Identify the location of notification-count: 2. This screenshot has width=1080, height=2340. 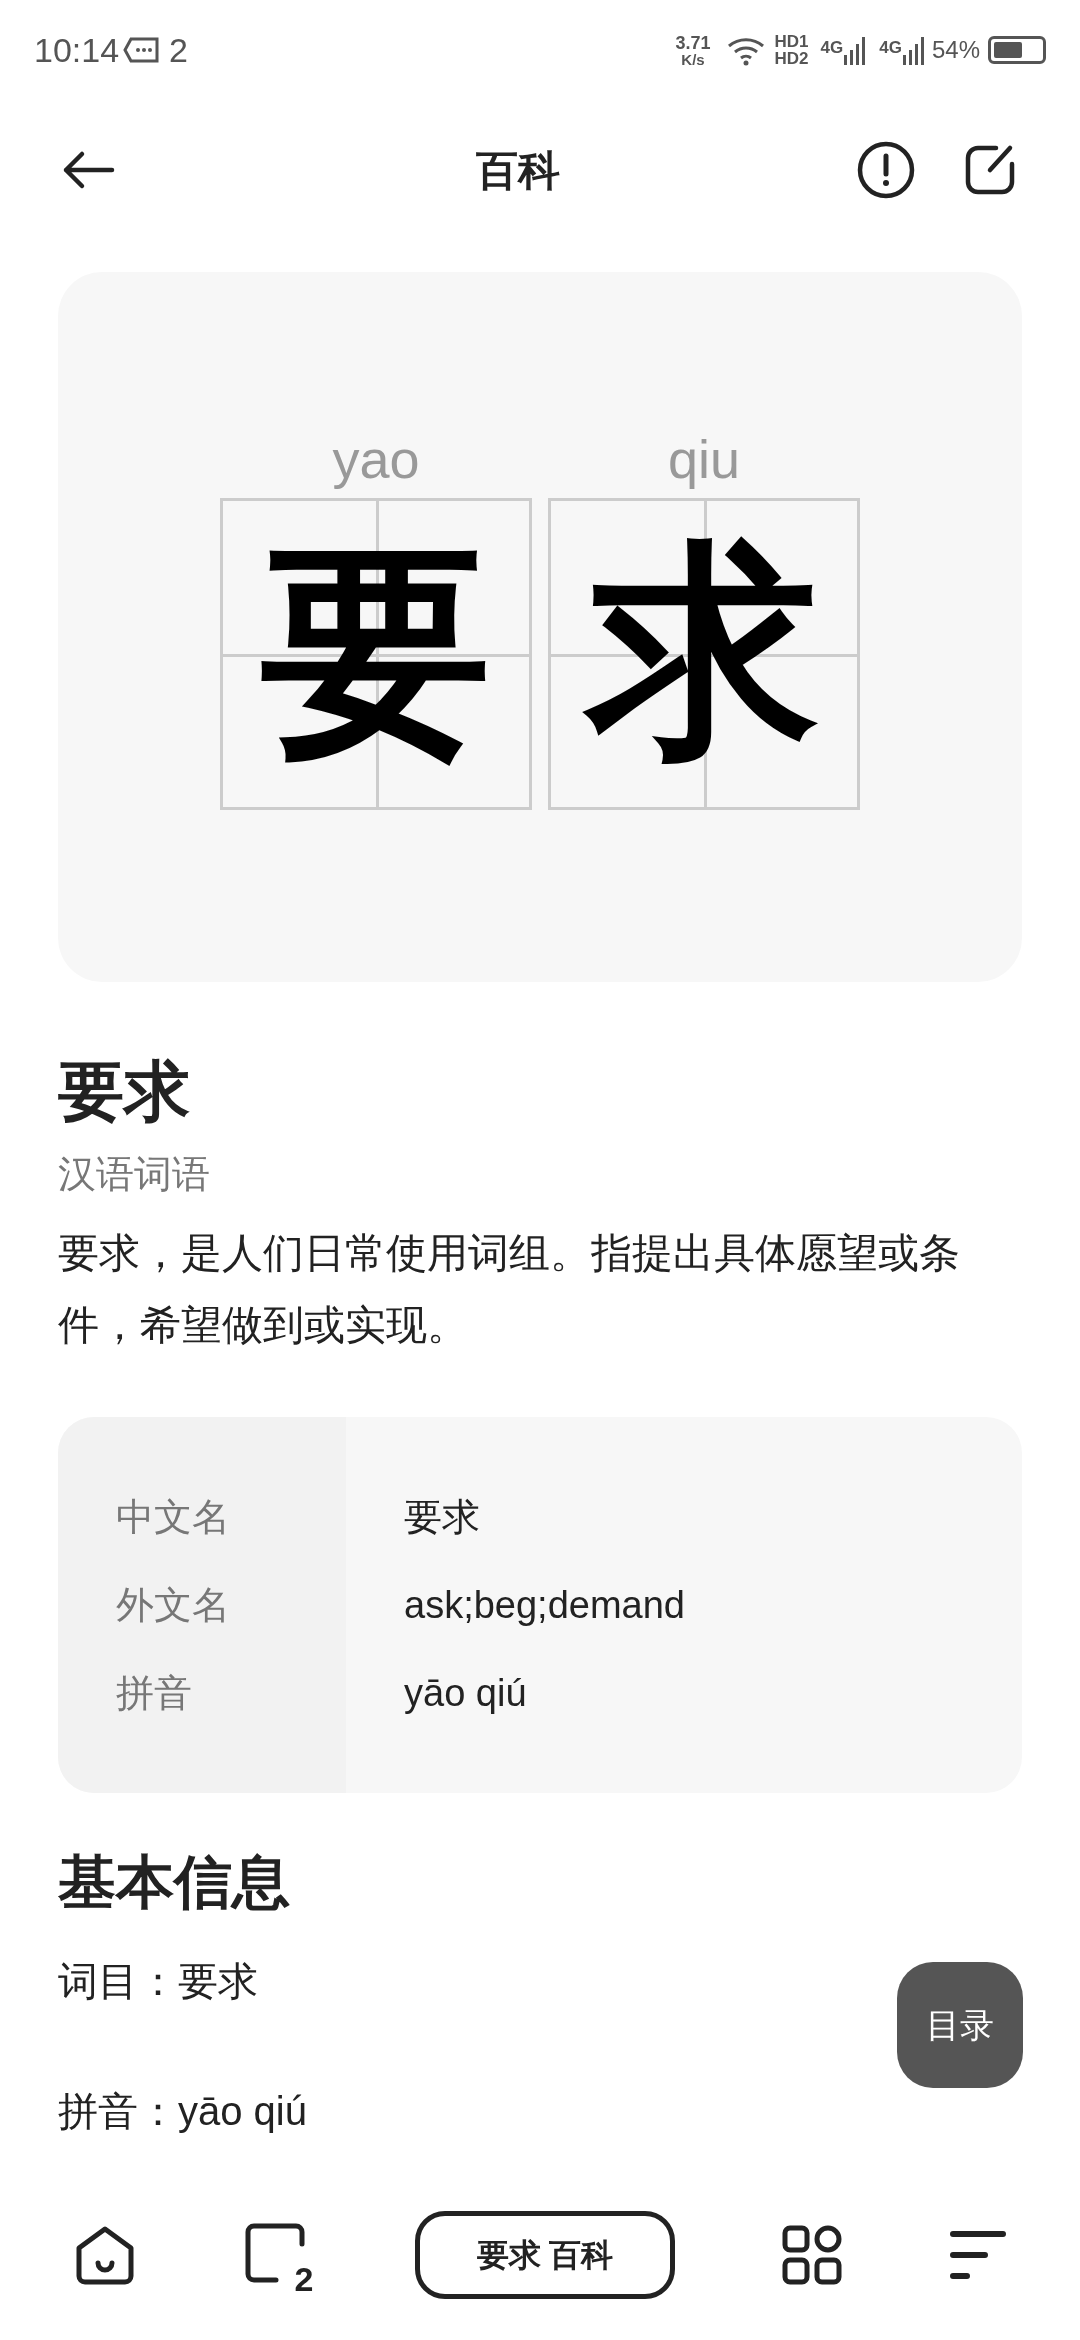
(178, 50).